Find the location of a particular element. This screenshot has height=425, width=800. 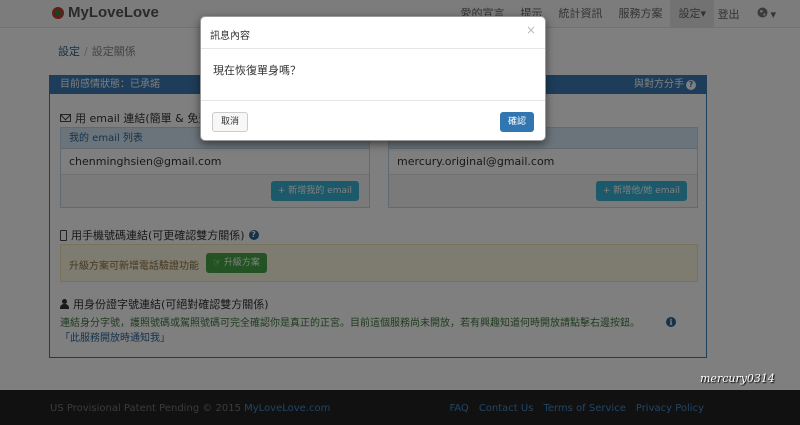

watermark: mercury0314 is located at coordinates (737, 378).